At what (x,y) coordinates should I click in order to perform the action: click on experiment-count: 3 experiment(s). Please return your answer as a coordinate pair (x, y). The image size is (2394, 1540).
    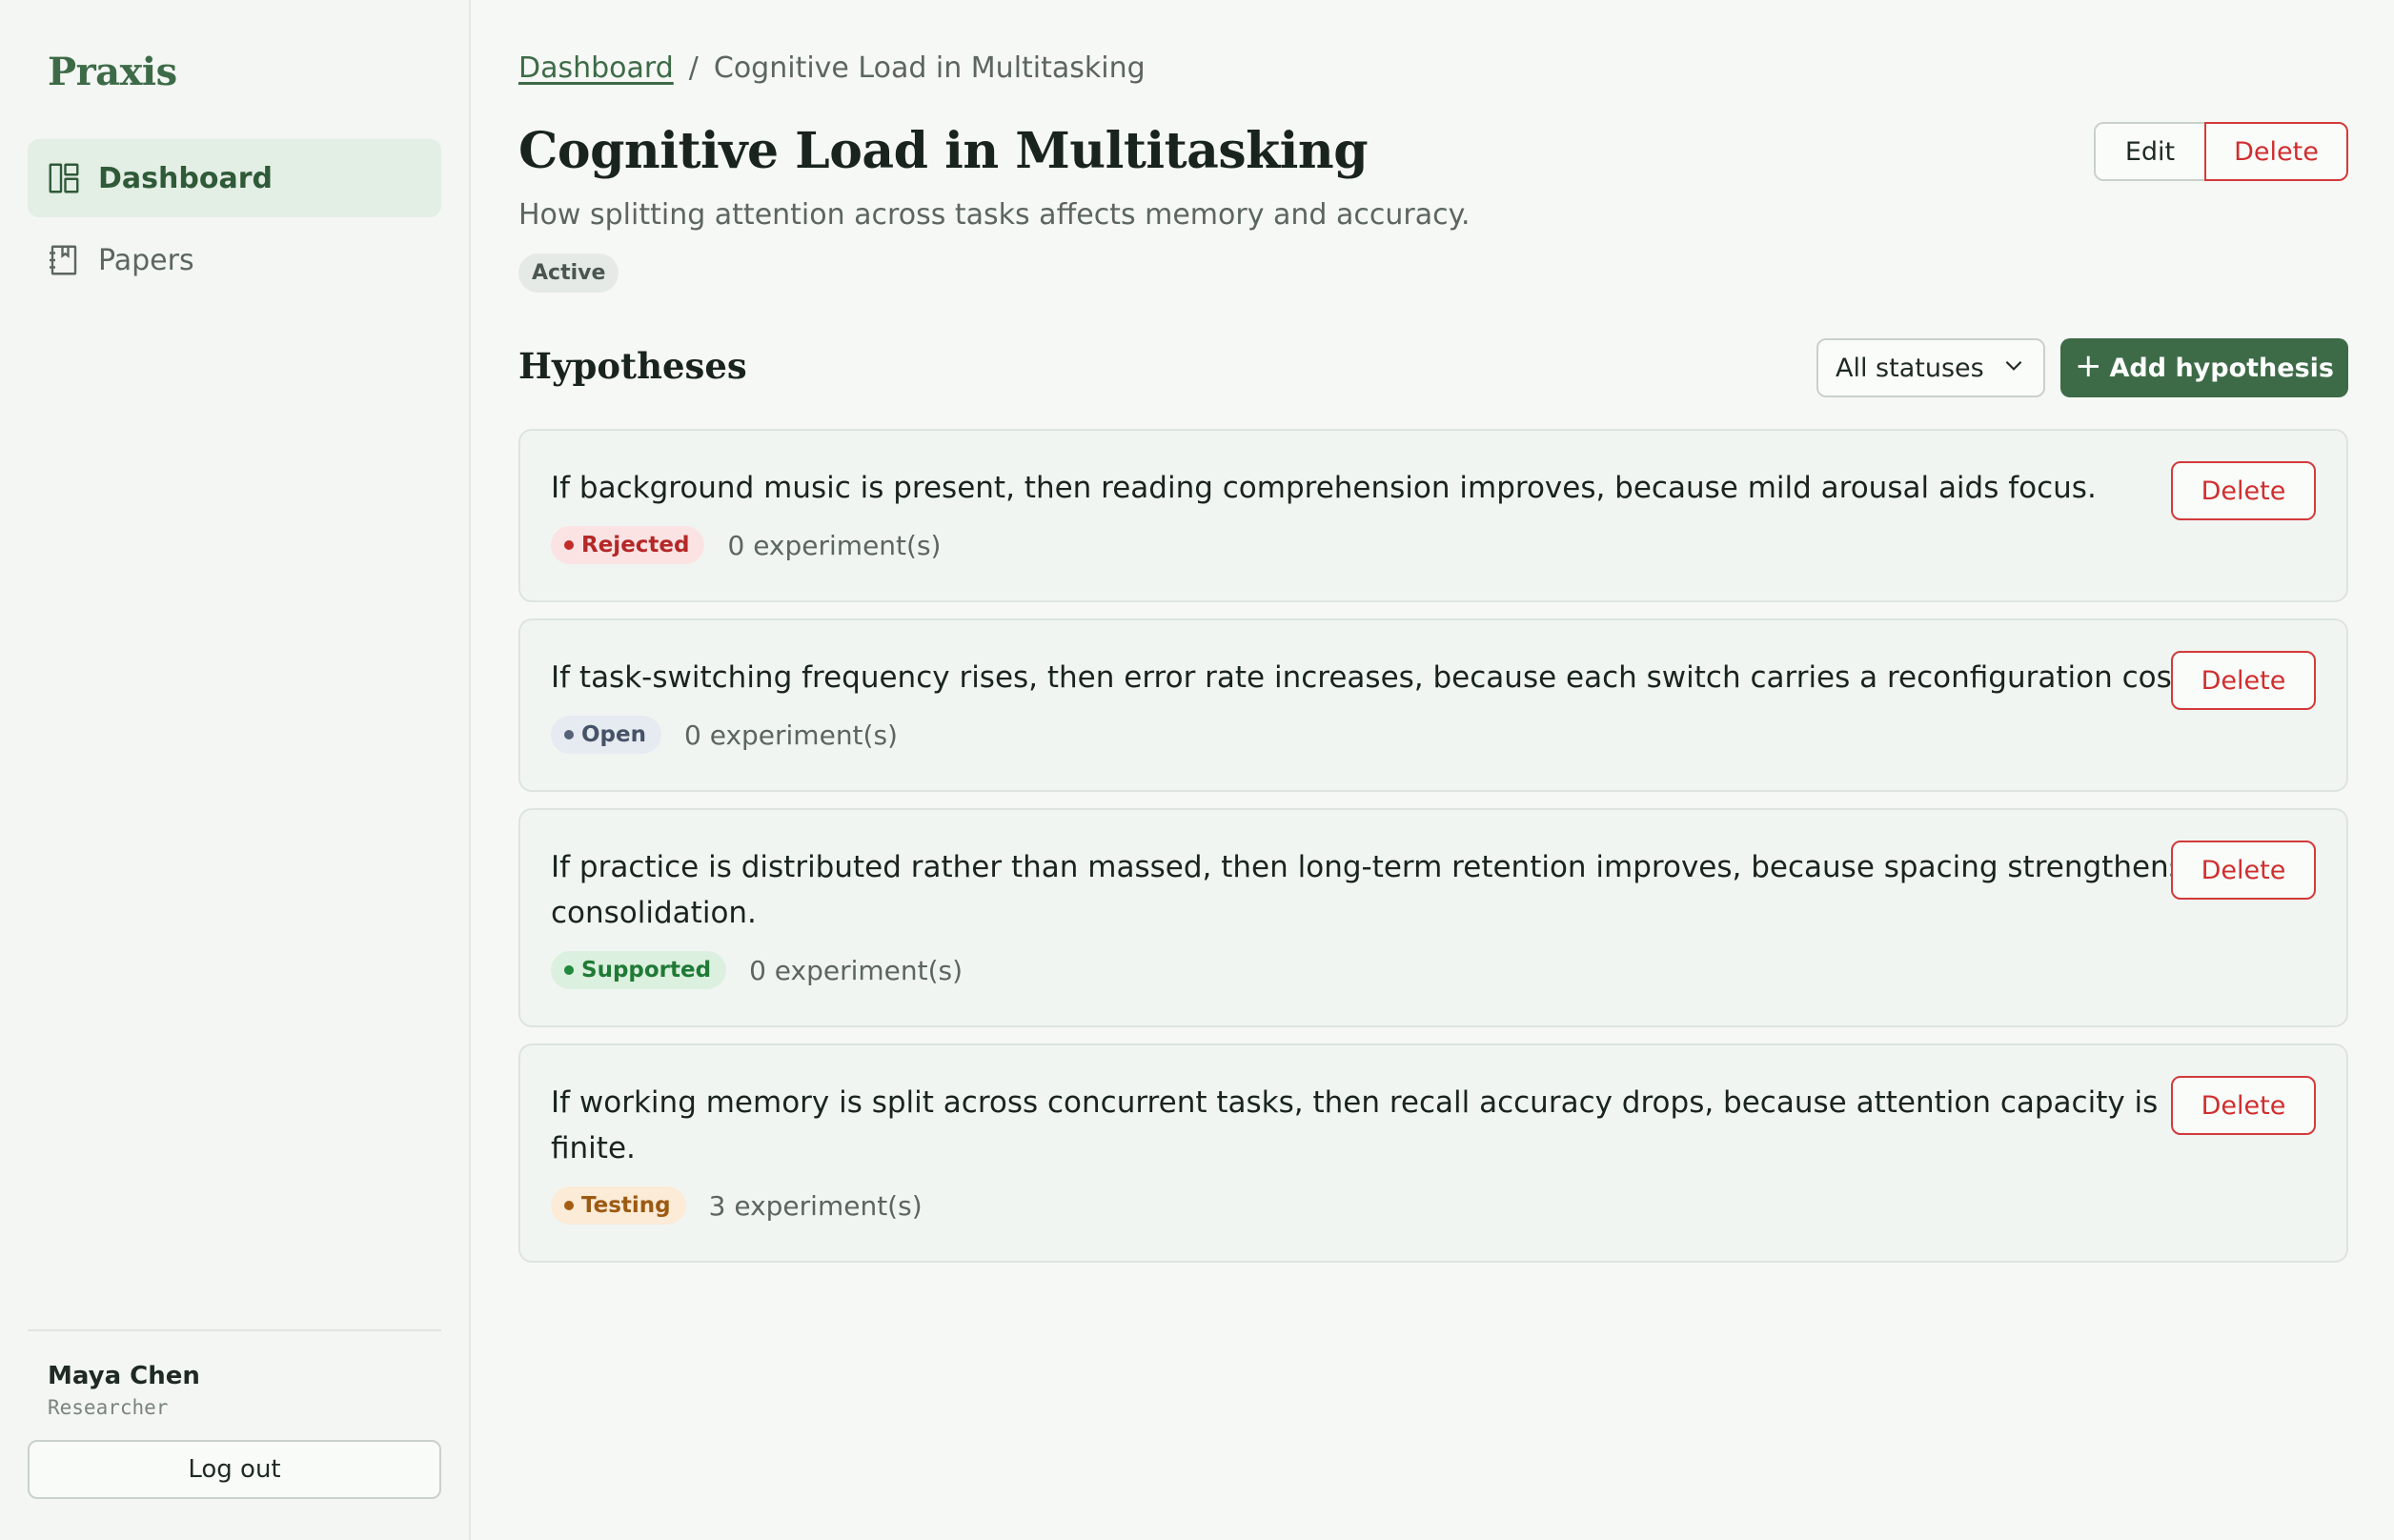
    Looking at the image, I should click on (815, 1205).